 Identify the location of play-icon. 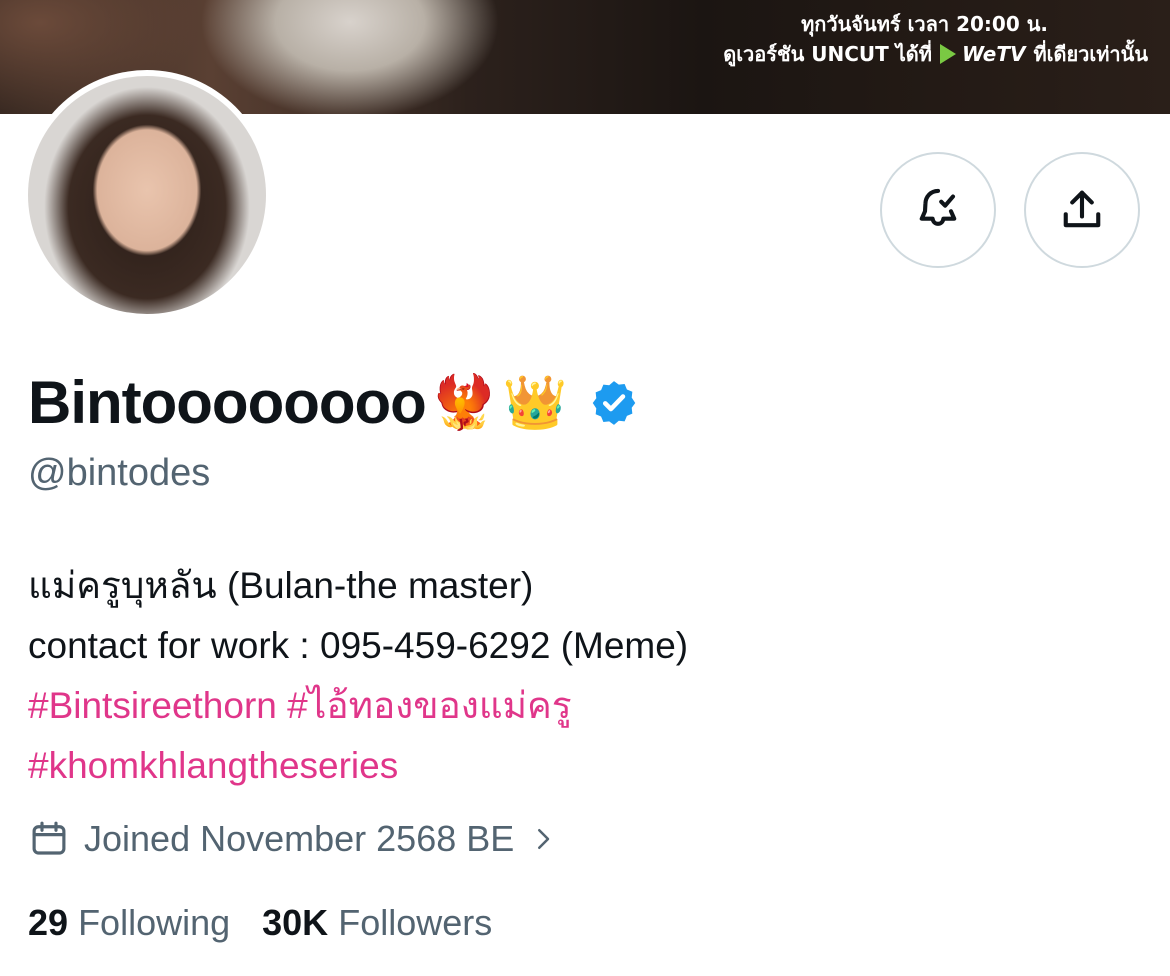
(947, 54).